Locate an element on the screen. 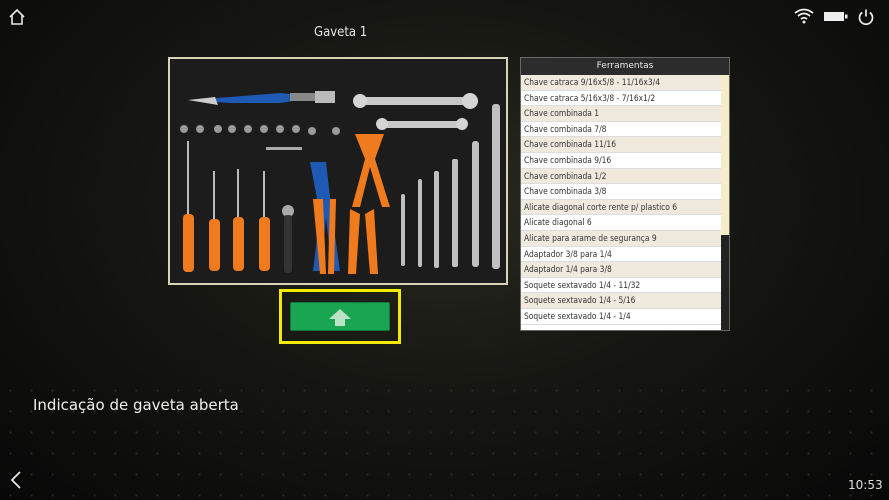 Image resolution: width=889 pixels, height=500 pixels. table-row: Chave combinada 11/16 is located at coordinates (621, 145).